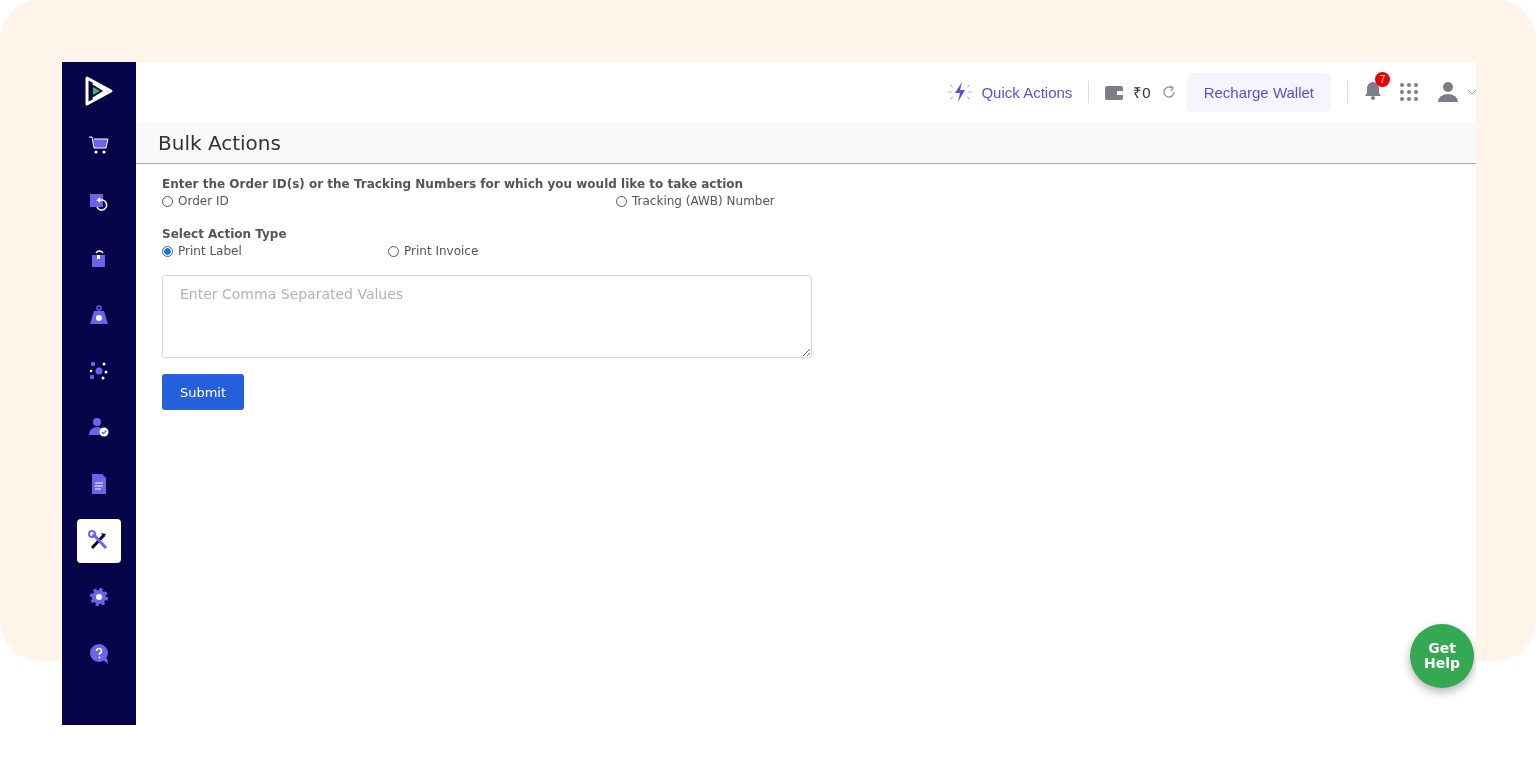 The image size is (1536, 783). I want to click on recharge-wallet-button: Recharge Wallet, so click(1258, 92).